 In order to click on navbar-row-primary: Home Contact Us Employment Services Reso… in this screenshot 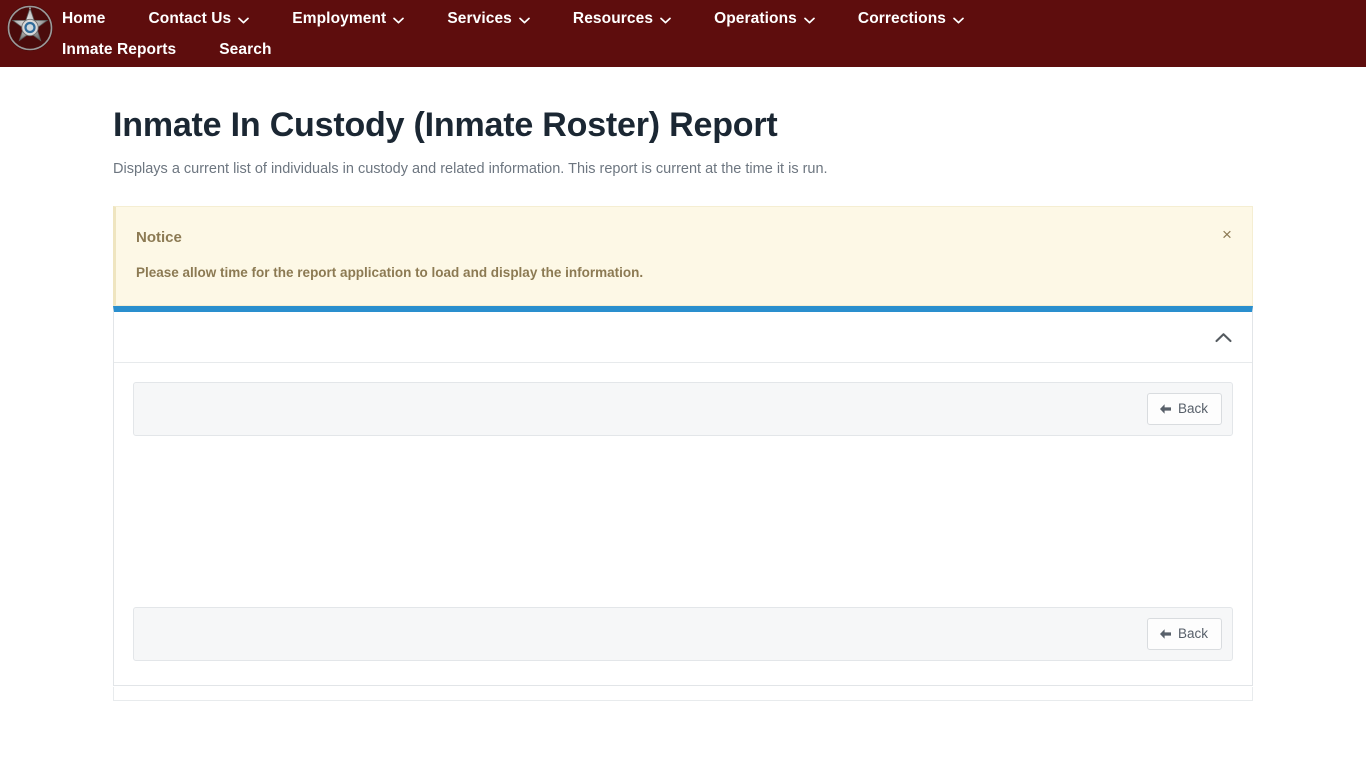, I will do `click(714, 16)`.